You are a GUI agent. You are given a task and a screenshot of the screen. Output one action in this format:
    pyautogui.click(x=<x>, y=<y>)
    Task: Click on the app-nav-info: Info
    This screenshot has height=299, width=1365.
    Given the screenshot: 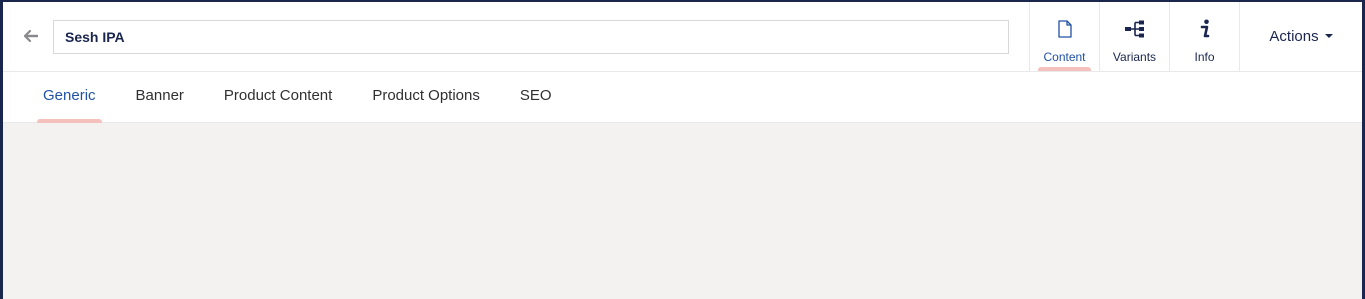 What is the action you would take?
    pyautogui.click(x=1204, y=36)
    